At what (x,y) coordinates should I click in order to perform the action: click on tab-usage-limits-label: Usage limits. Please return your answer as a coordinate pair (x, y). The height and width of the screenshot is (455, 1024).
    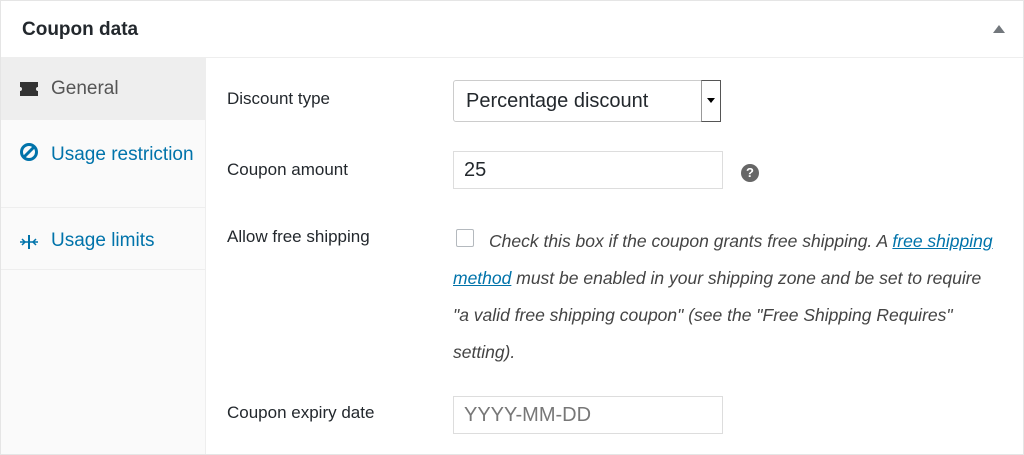
    Looking at the image, I should click on (103, 240).